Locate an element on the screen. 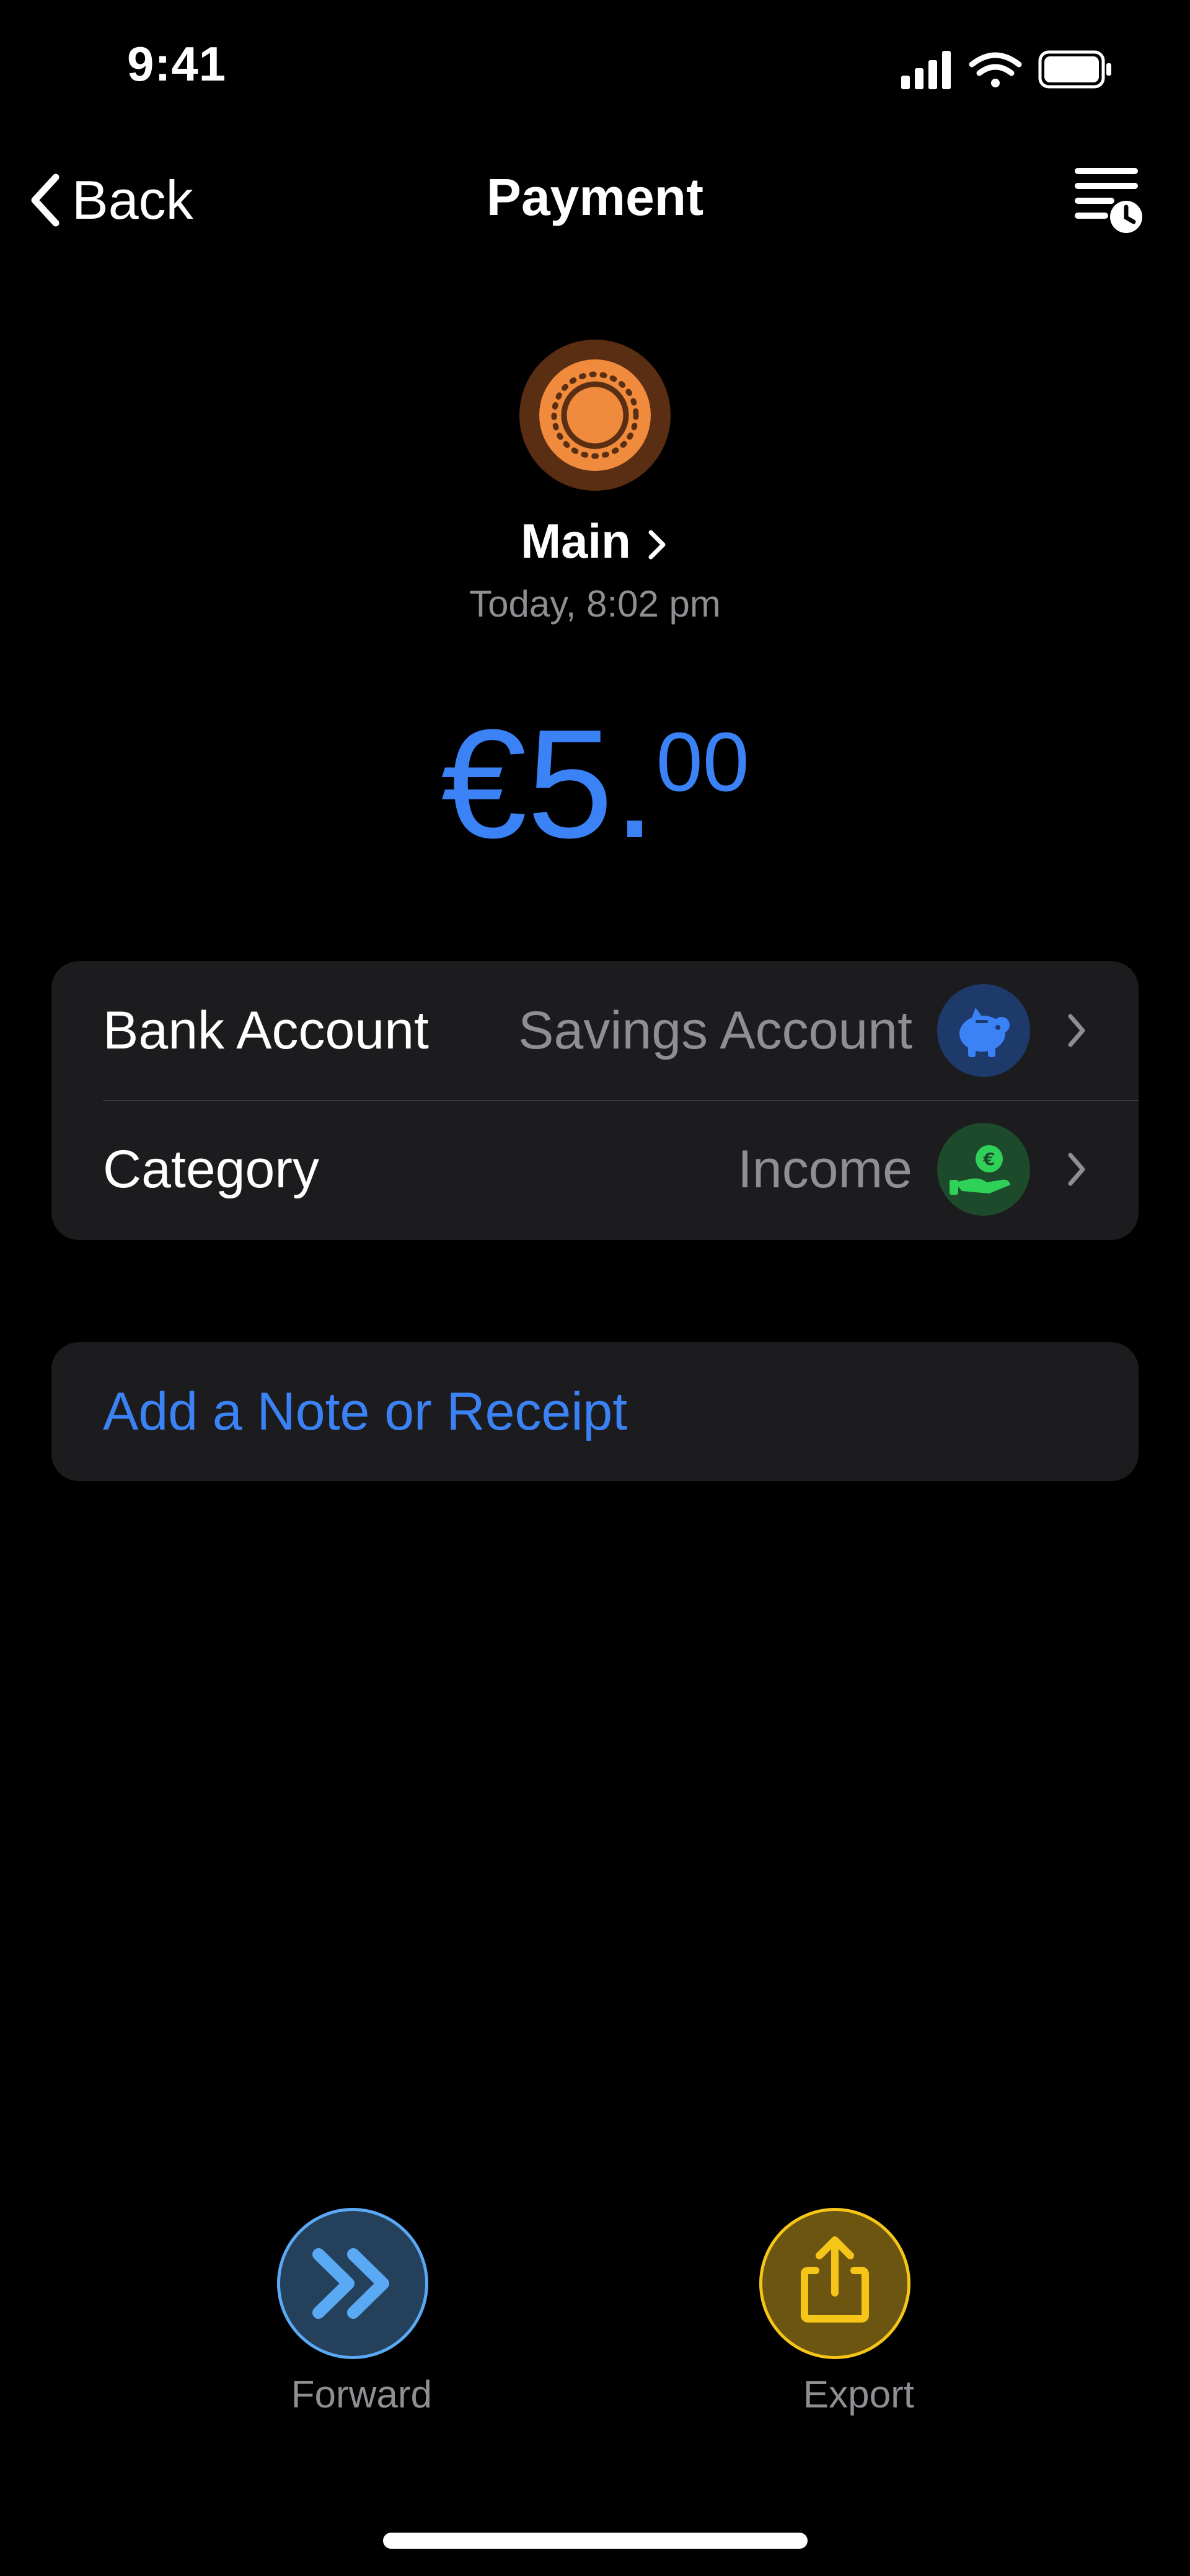 The image size is (1190, 2576). transaction-date: Today, 8:02 pm is located at coordinates (595, 604).